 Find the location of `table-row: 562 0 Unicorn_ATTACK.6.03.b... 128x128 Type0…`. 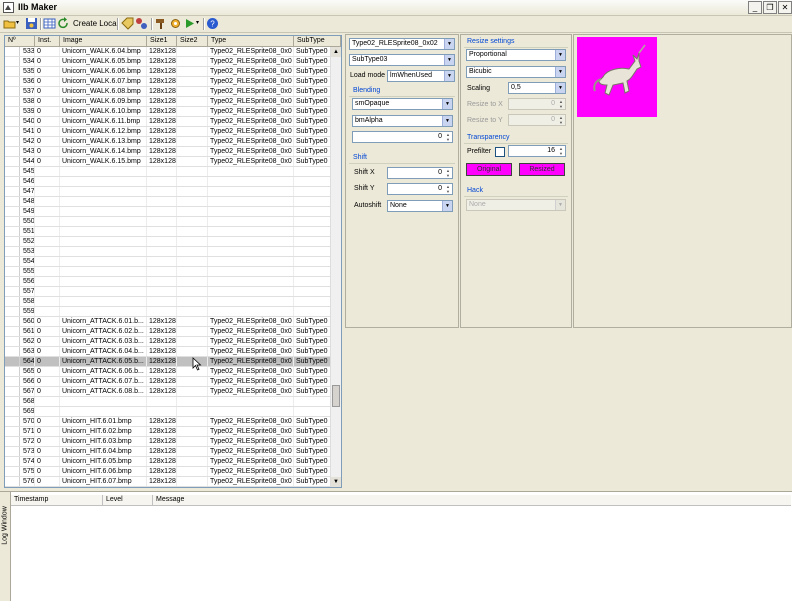

table-row: 562 0 Unicorn_ATTACK.6.03.b... 128x128 Type0… is located at coordinates (168, 342).